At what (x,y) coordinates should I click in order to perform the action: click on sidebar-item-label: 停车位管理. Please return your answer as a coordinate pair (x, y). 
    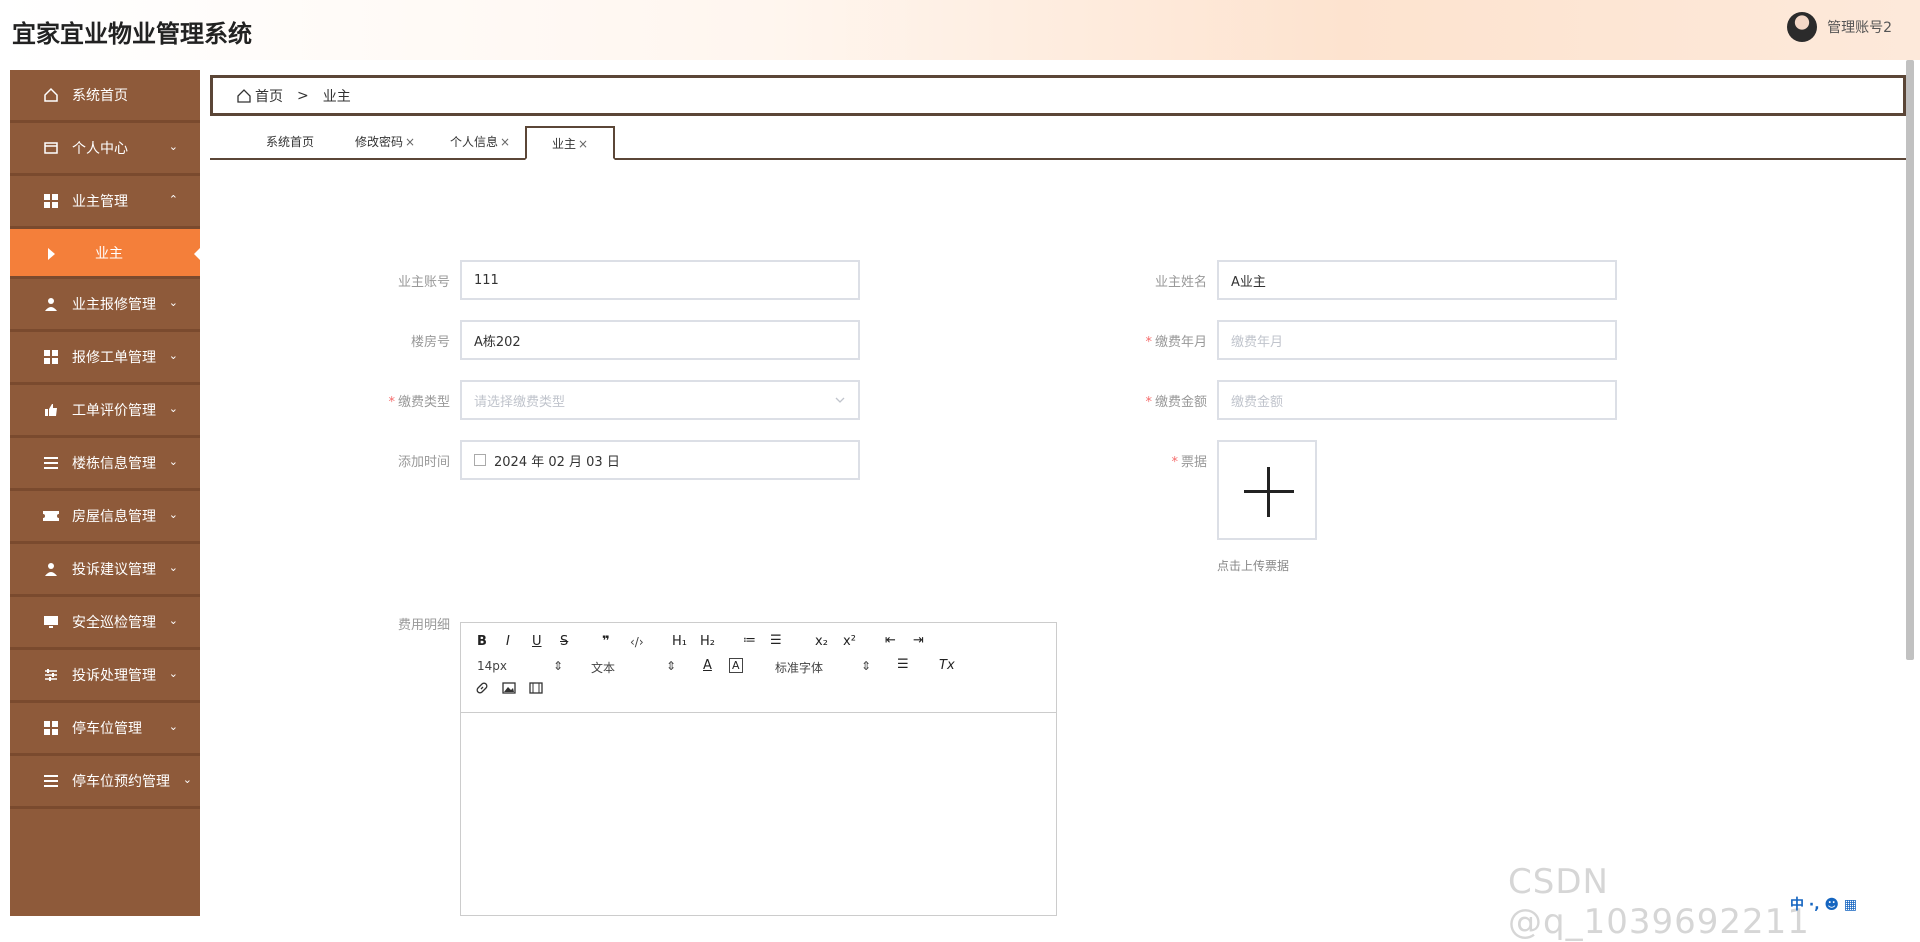
    Looking at the image, I should click on (107, 729).